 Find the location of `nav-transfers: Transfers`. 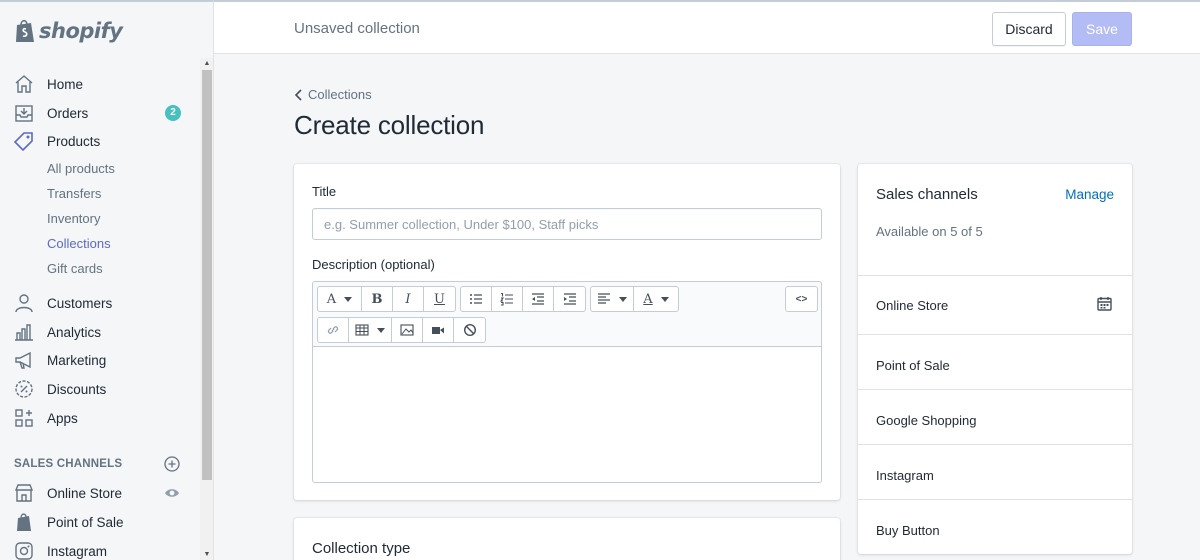

nav-transfers: Transfers is located at coordinates (74, 193).